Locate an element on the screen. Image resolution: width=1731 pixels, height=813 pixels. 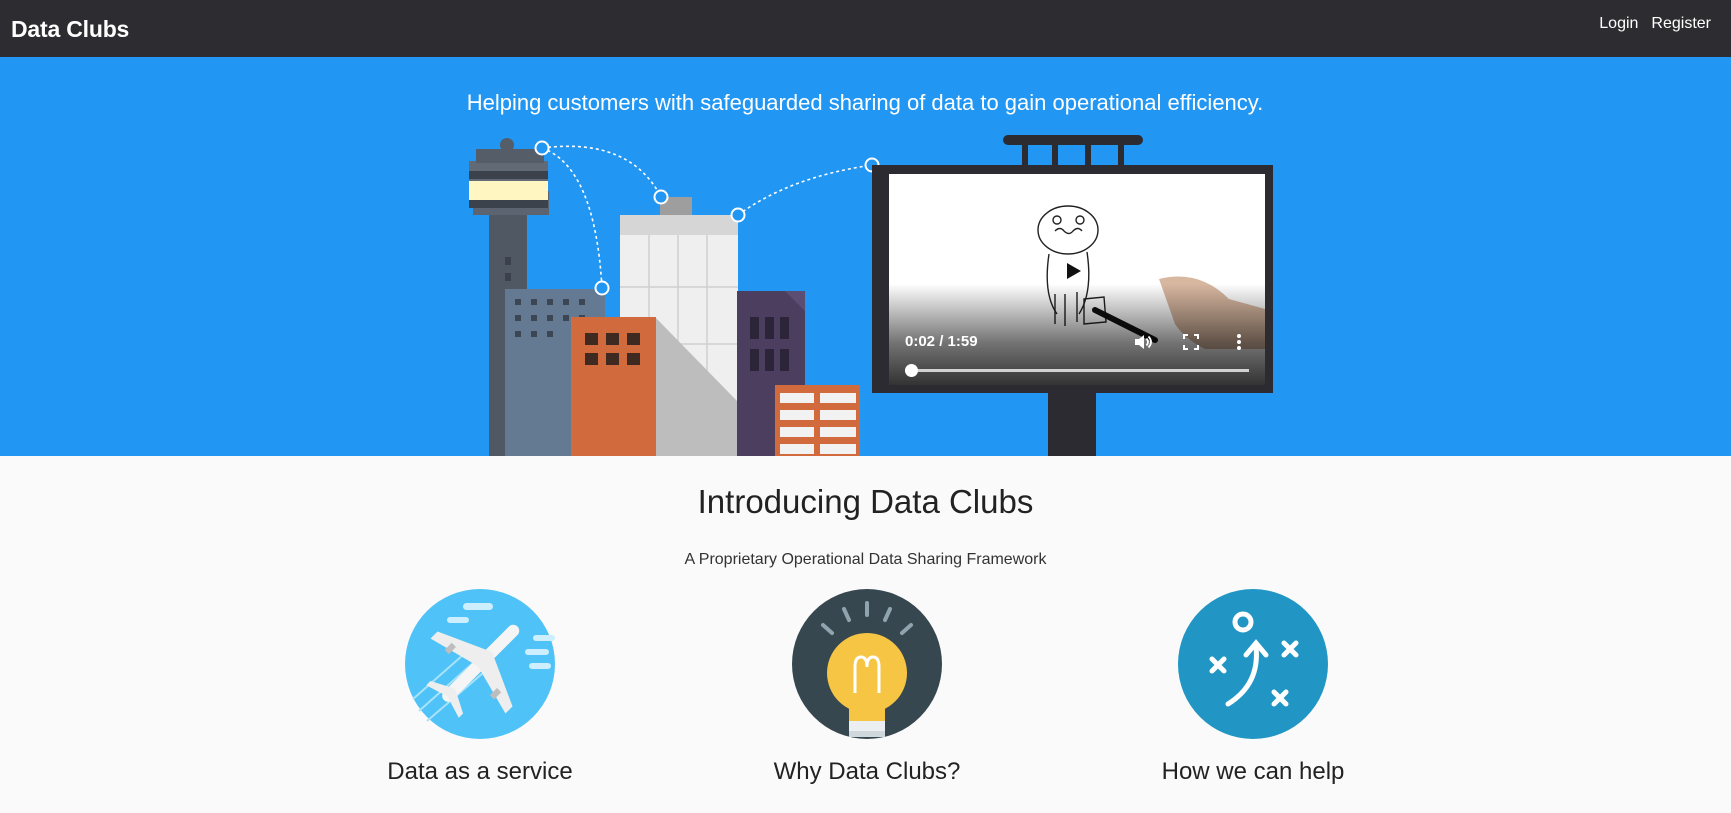
lightbulb-icon is located at coordinates (867, 664).